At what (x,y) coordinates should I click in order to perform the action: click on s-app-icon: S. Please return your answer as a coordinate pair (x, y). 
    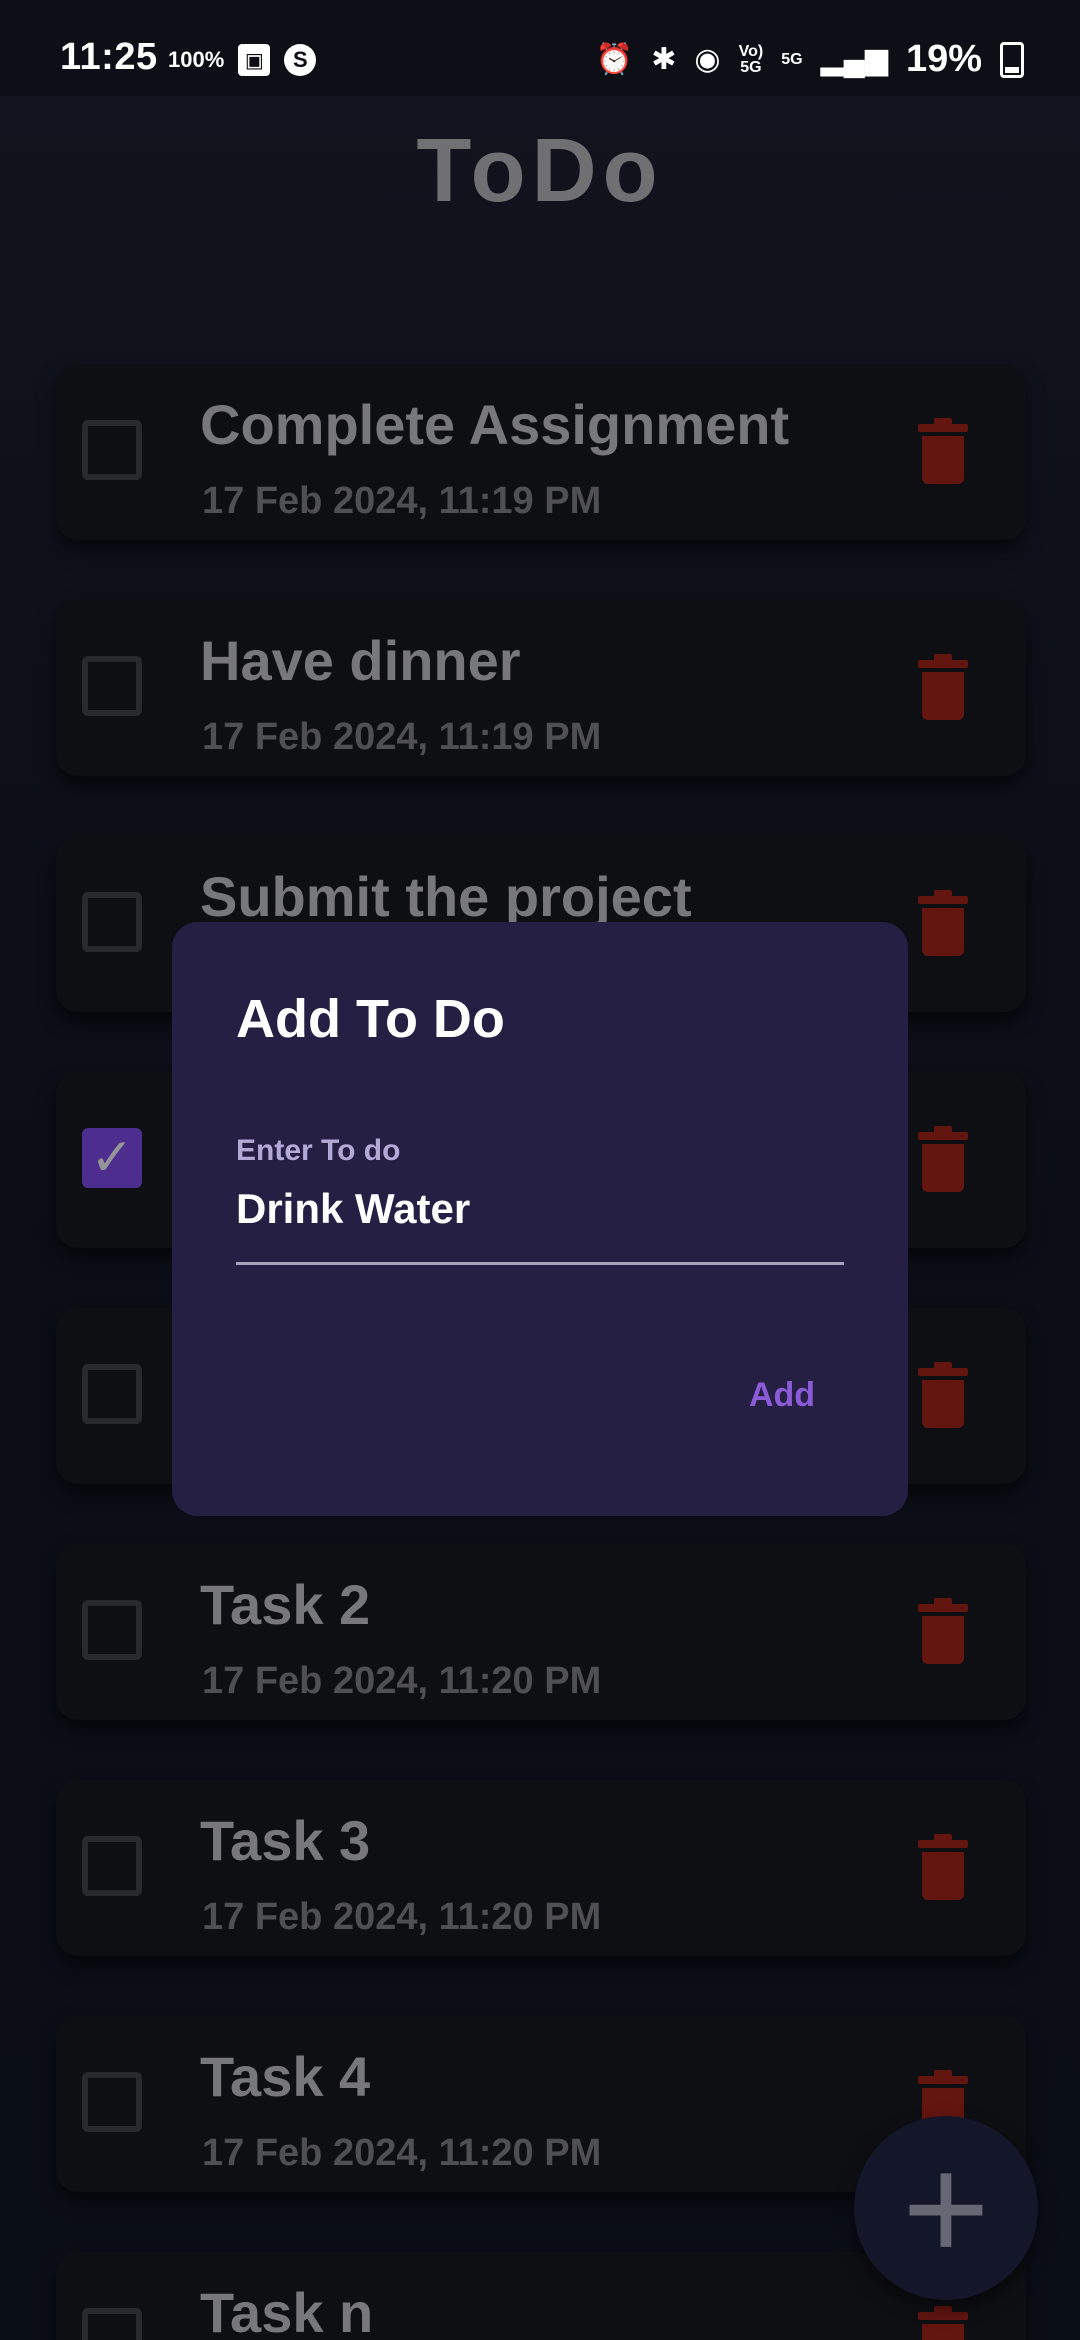
    Looking at the image, I should click on (300, 60).